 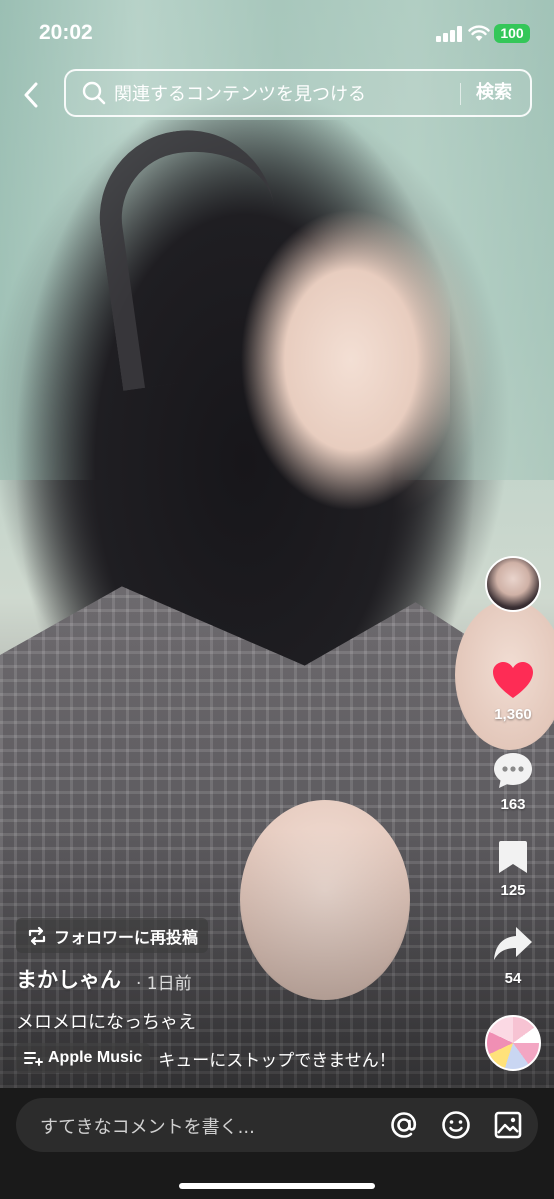 I want to click on status-bar: 20:02 100, so click(x=277, y=31).